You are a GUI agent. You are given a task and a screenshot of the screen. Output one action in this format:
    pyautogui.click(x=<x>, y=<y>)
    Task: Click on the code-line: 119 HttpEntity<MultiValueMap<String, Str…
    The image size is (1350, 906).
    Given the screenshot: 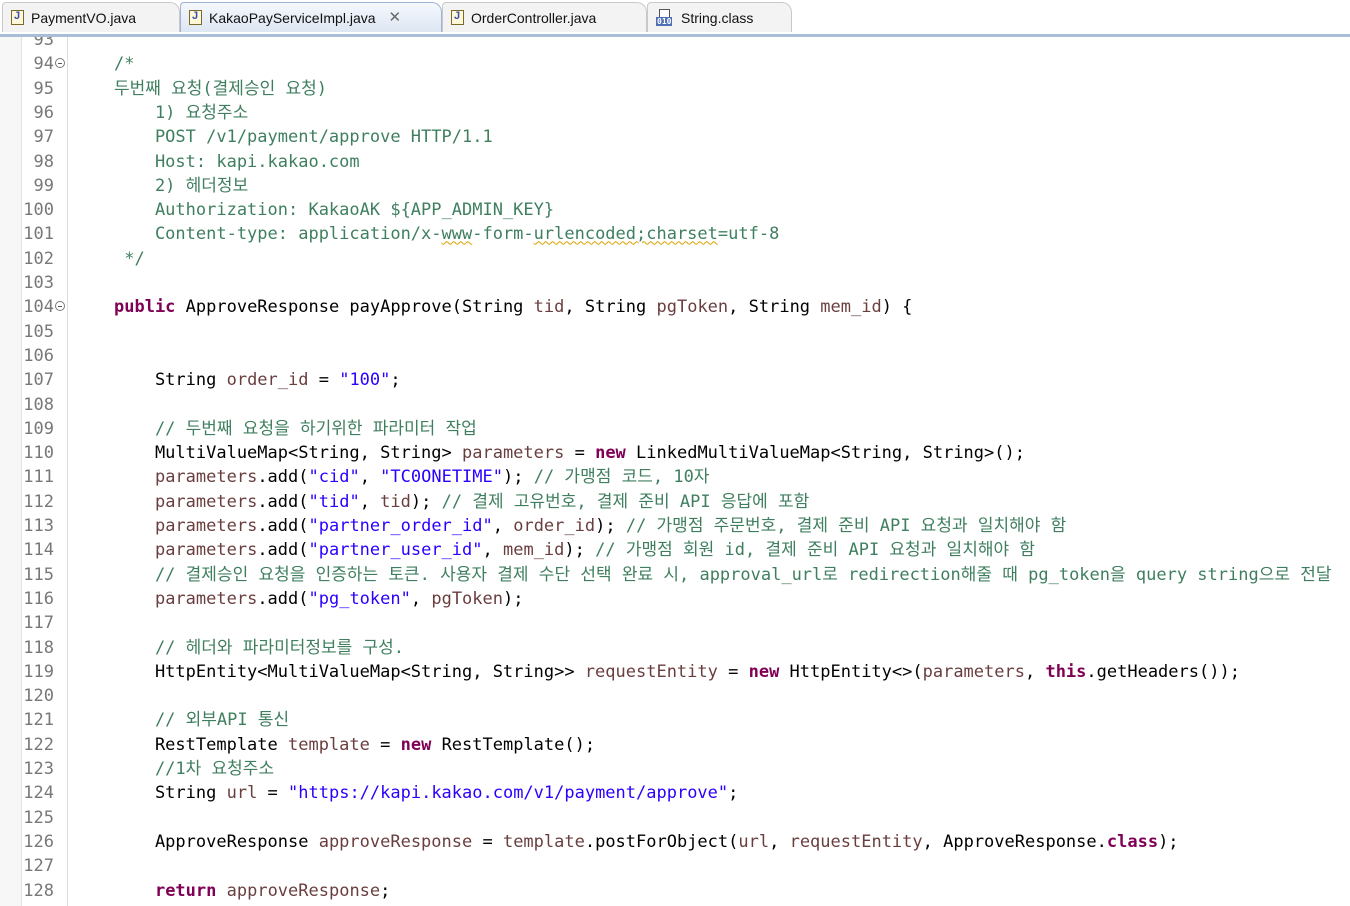 What is the action you would take?
    pyautogui.click(x=675, y=672)
    